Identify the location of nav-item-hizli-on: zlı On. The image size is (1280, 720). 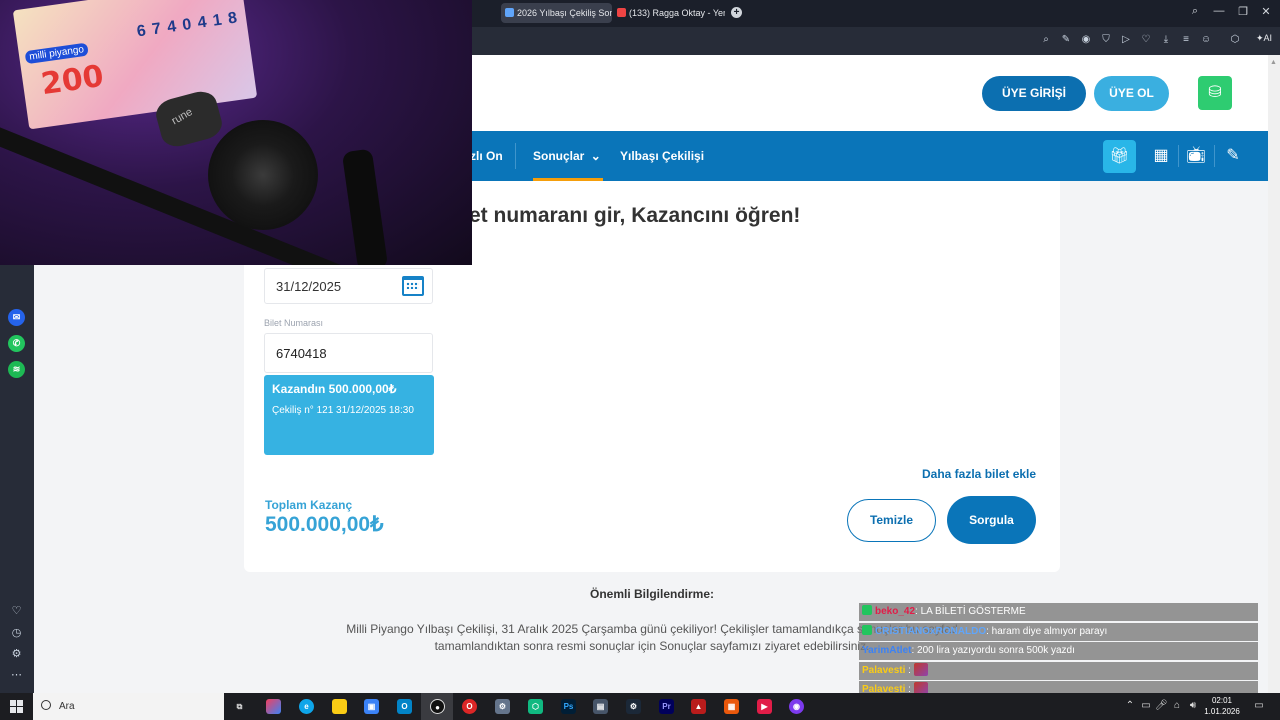
(486, 156).